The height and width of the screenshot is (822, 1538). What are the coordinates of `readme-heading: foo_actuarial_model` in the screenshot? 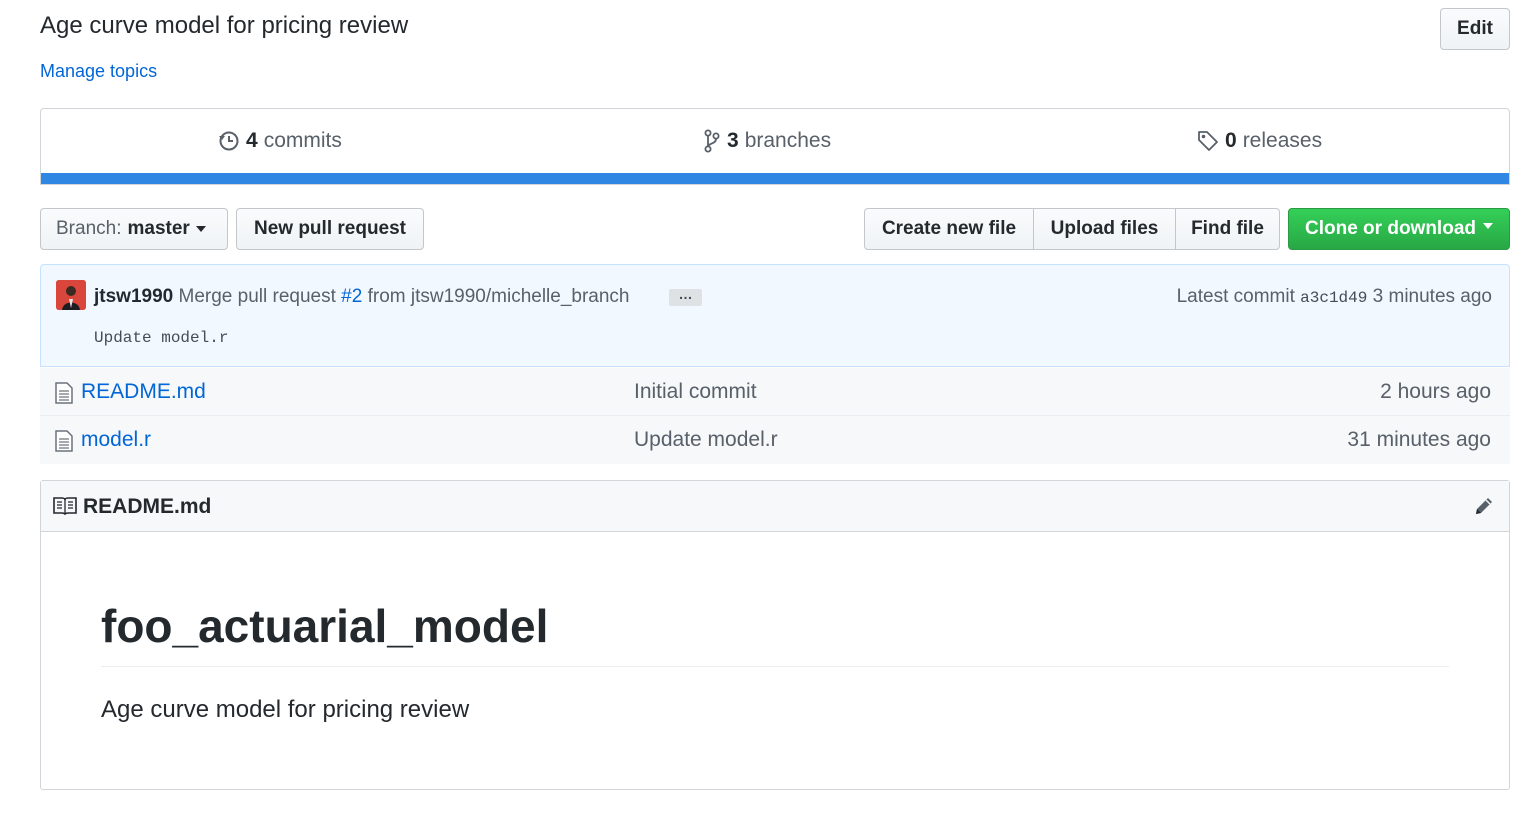 It's located at (325, 626).